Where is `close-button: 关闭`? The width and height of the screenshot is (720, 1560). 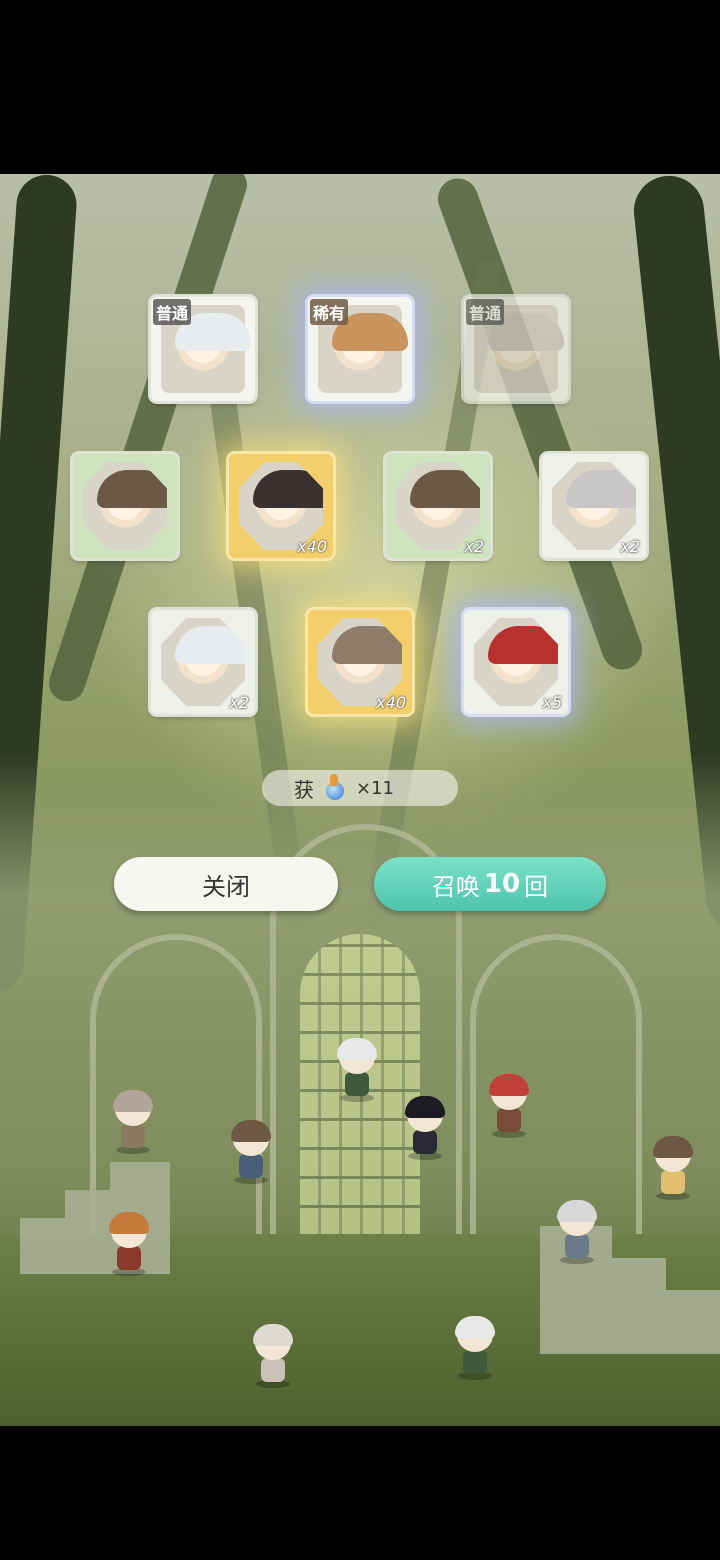
close-button: 关闭 is located at coordinates (226, 884).